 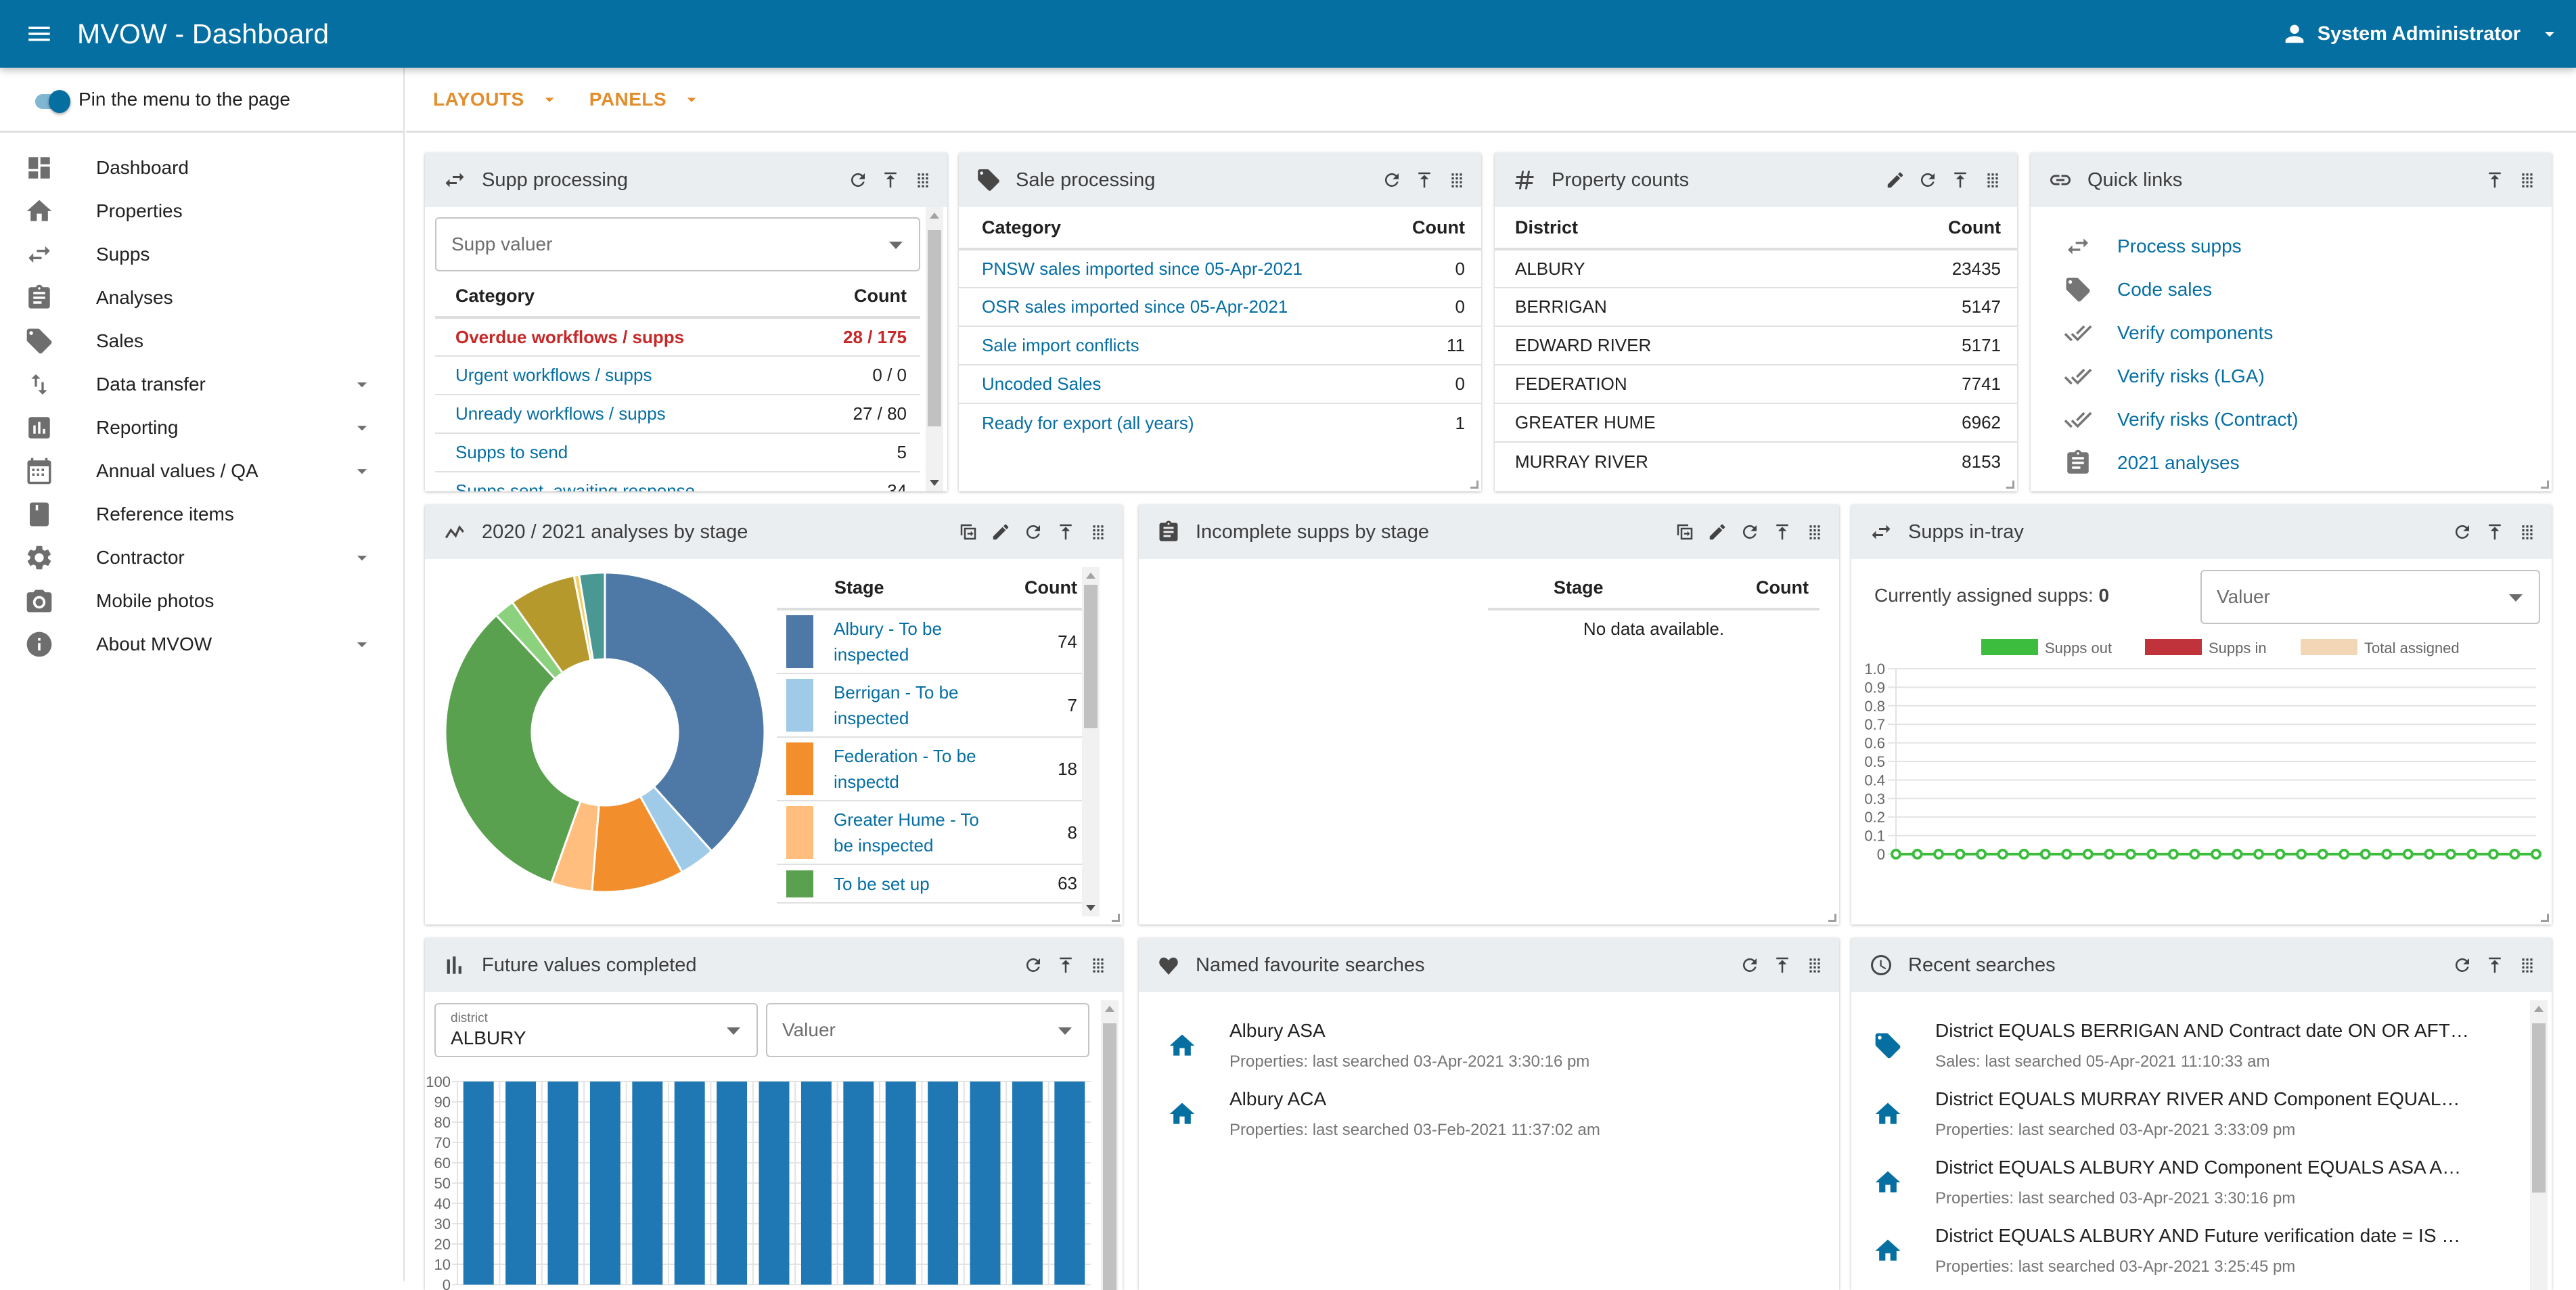 I want to click on column-header-count: Count, so click(x=1938, y=228).